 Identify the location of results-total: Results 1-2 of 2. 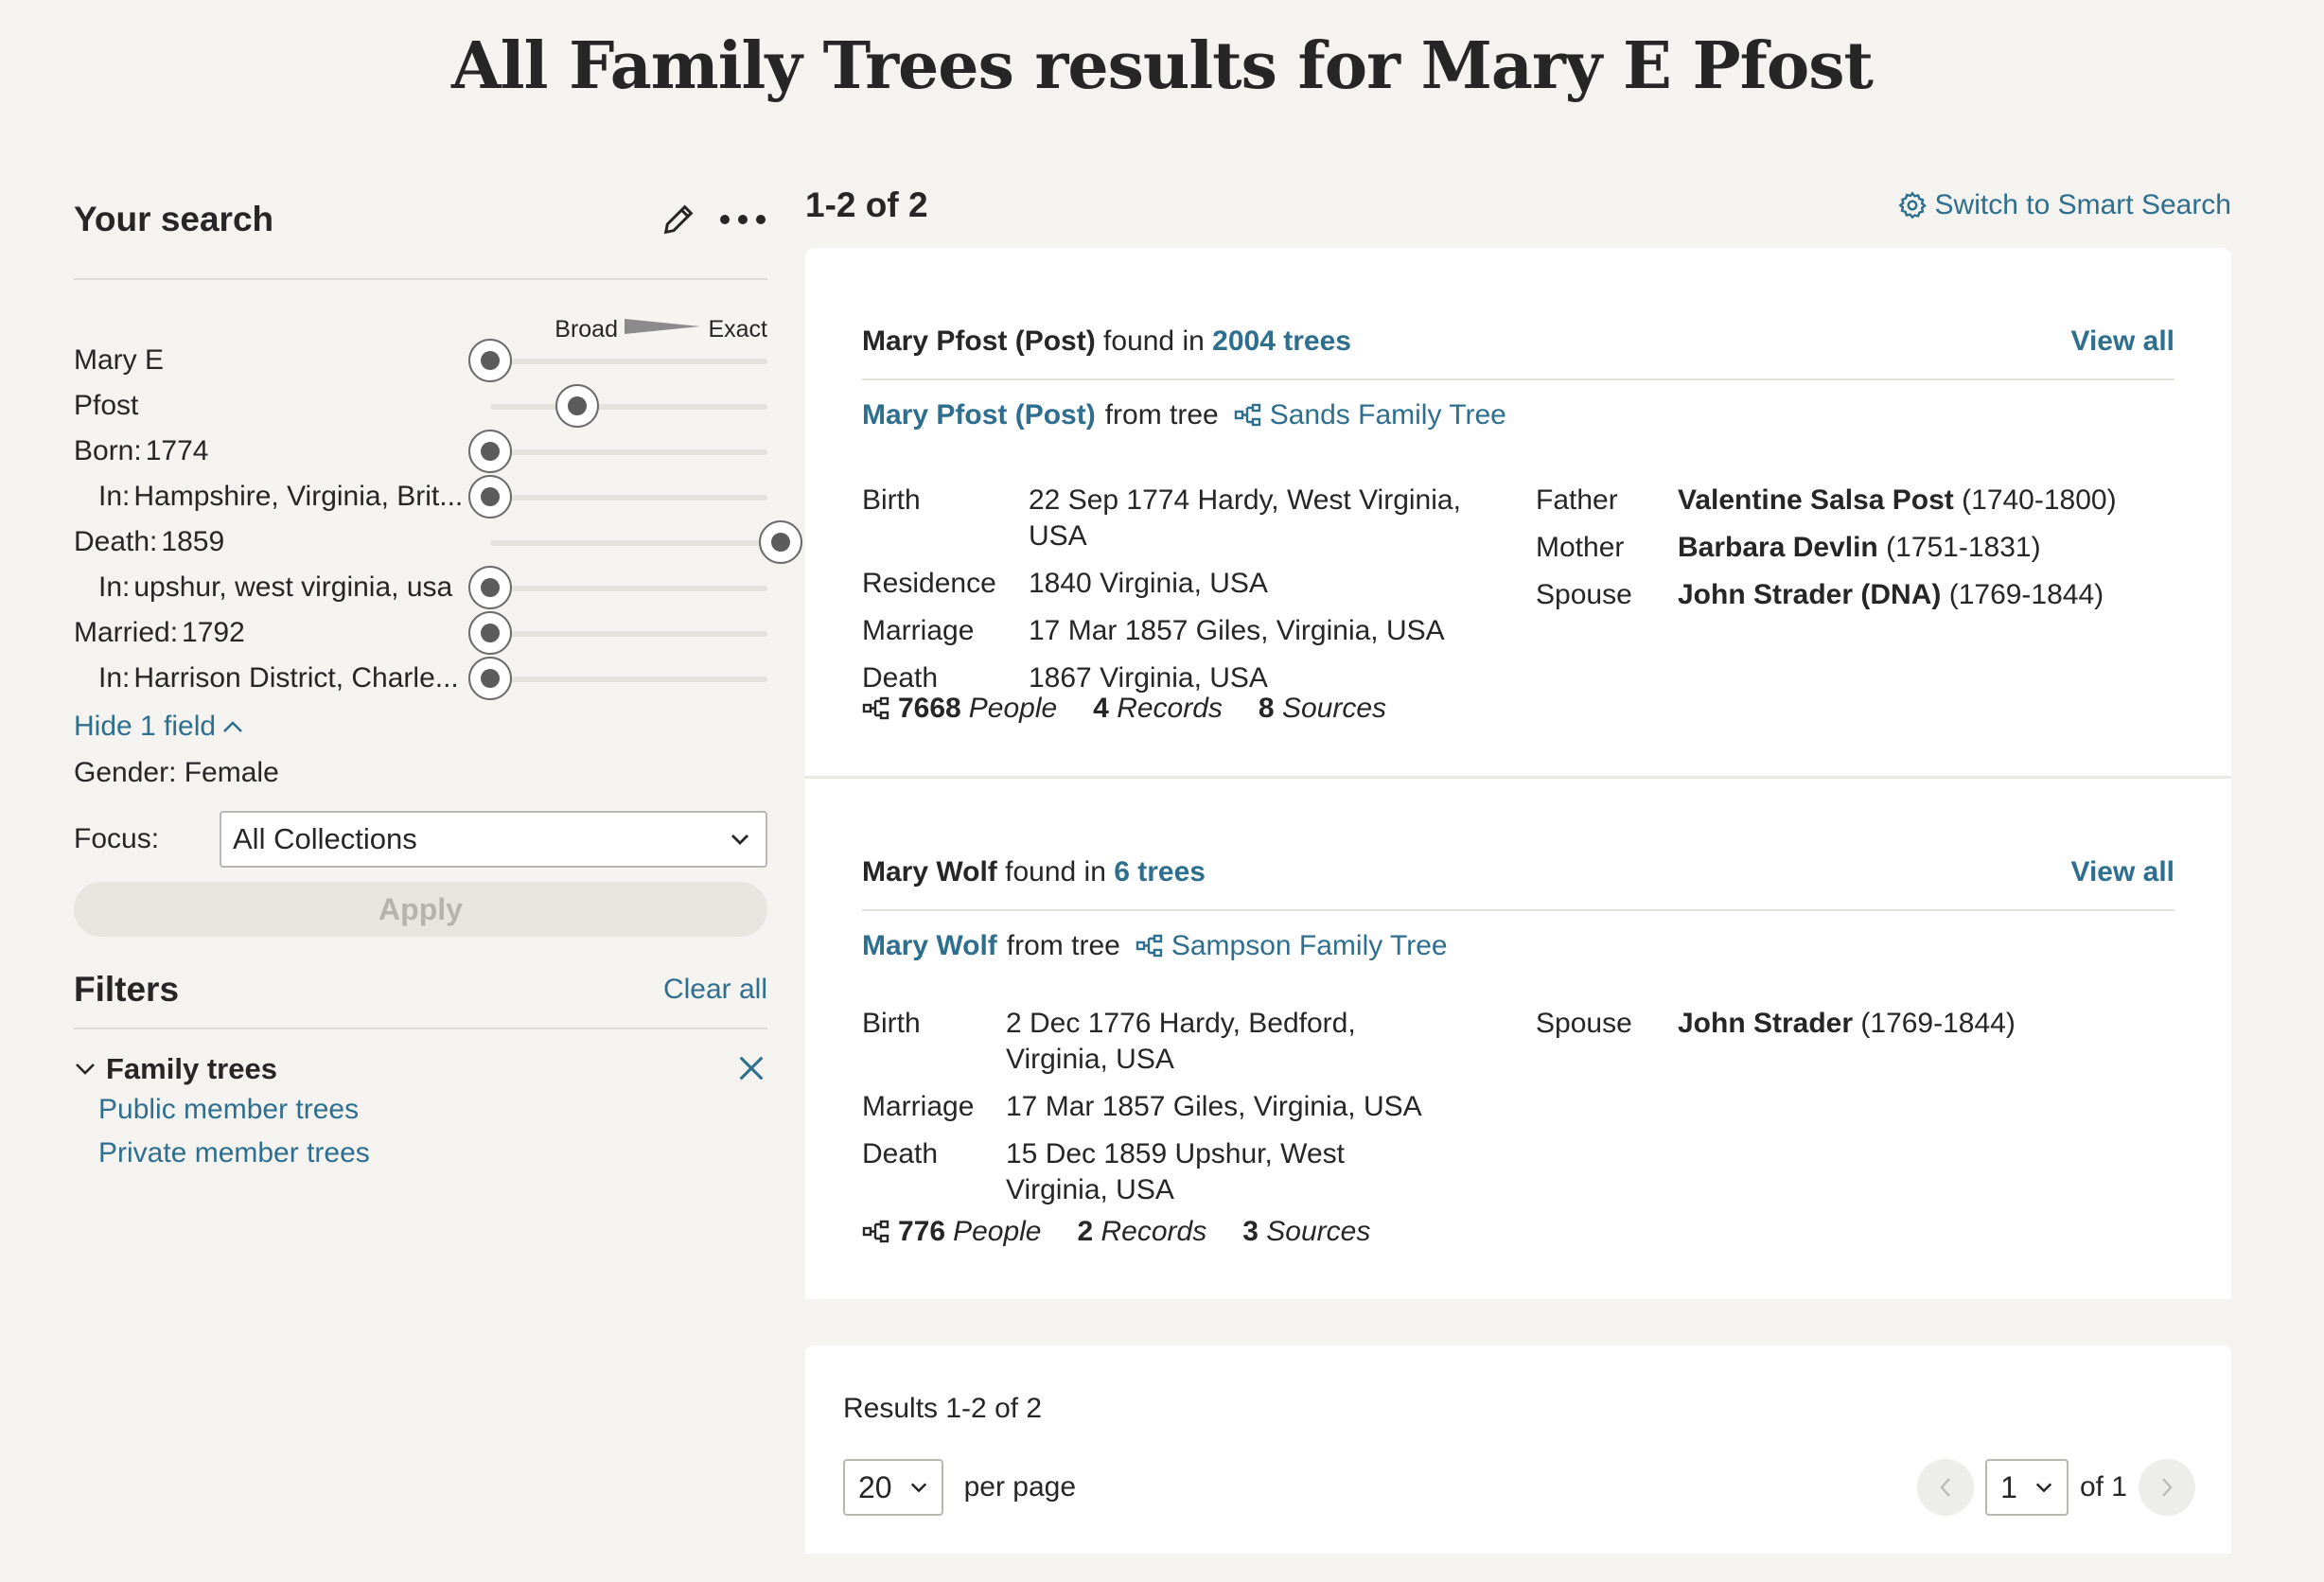
(943, 1408).